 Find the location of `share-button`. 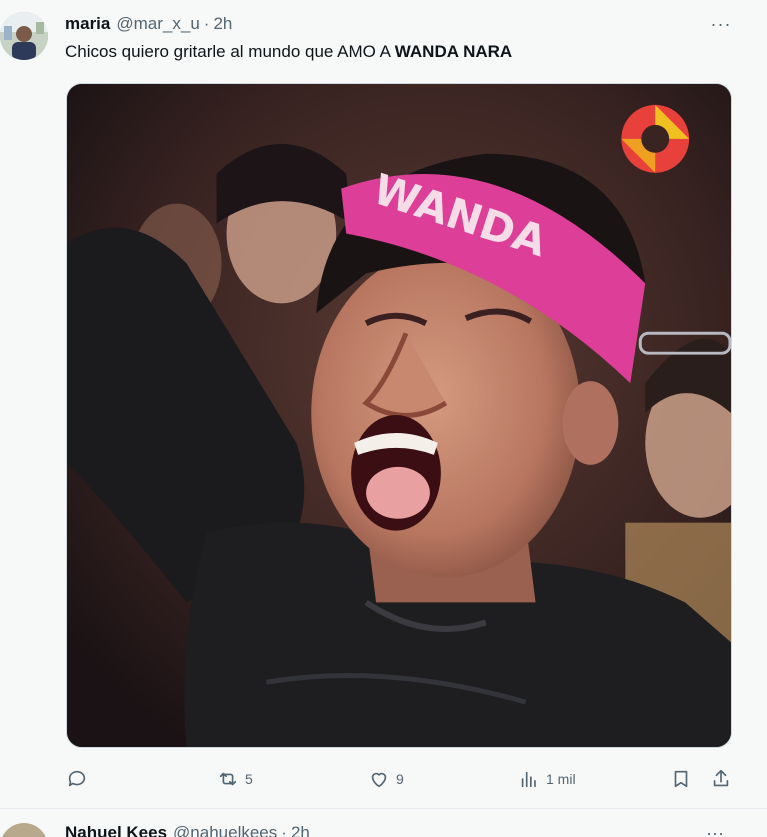

share-button is located at coordinates (721, 779).